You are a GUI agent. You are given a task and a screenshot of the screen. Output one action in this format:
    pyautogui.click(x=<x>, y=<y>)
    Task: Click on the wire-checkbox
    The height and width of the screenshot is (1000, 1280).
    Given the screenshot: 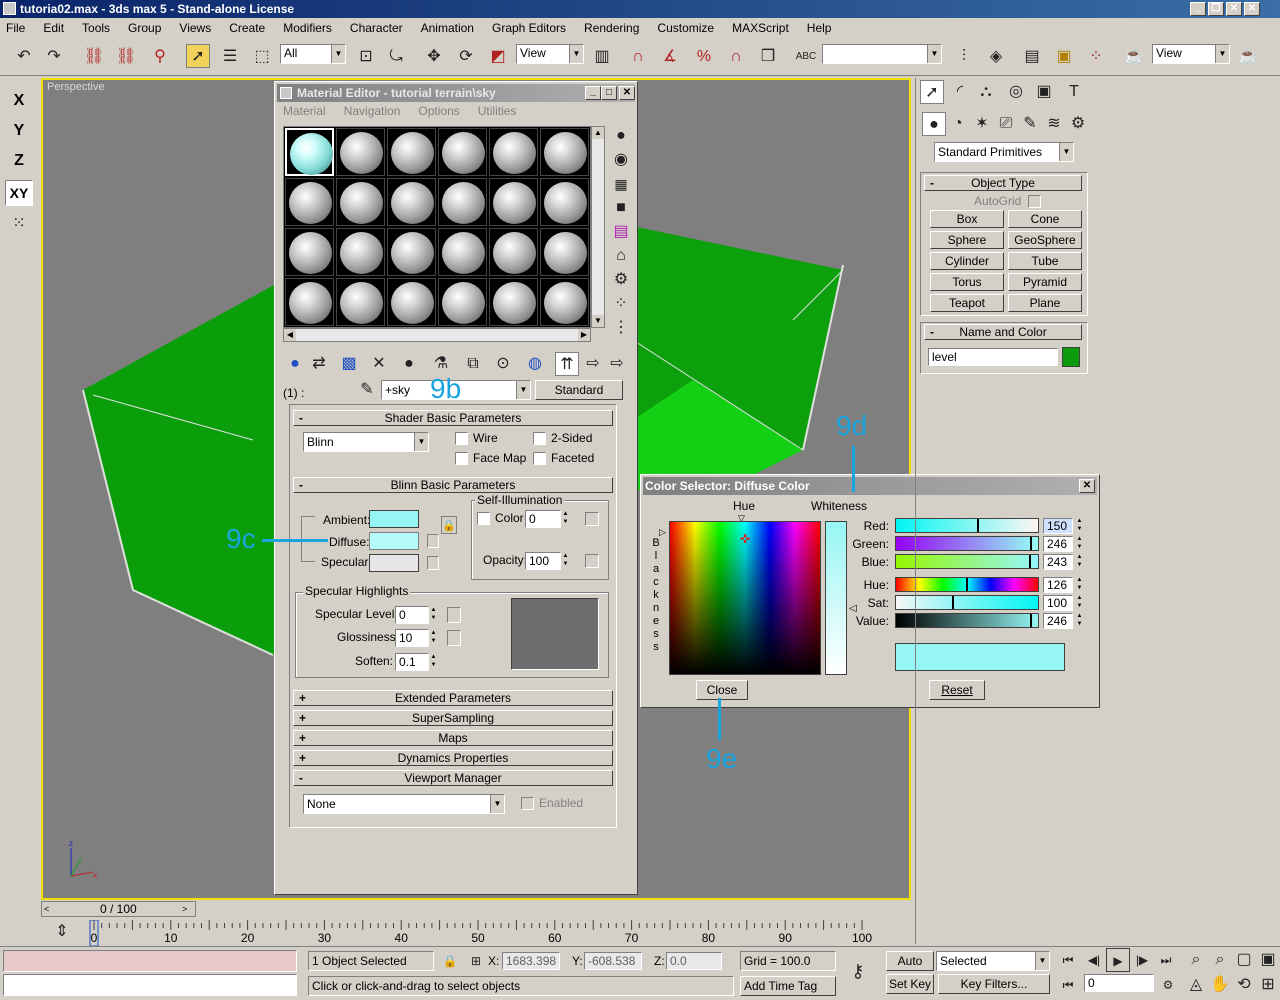 What is the action you would take?
    pyautogui.click(x=461, y=438)
    